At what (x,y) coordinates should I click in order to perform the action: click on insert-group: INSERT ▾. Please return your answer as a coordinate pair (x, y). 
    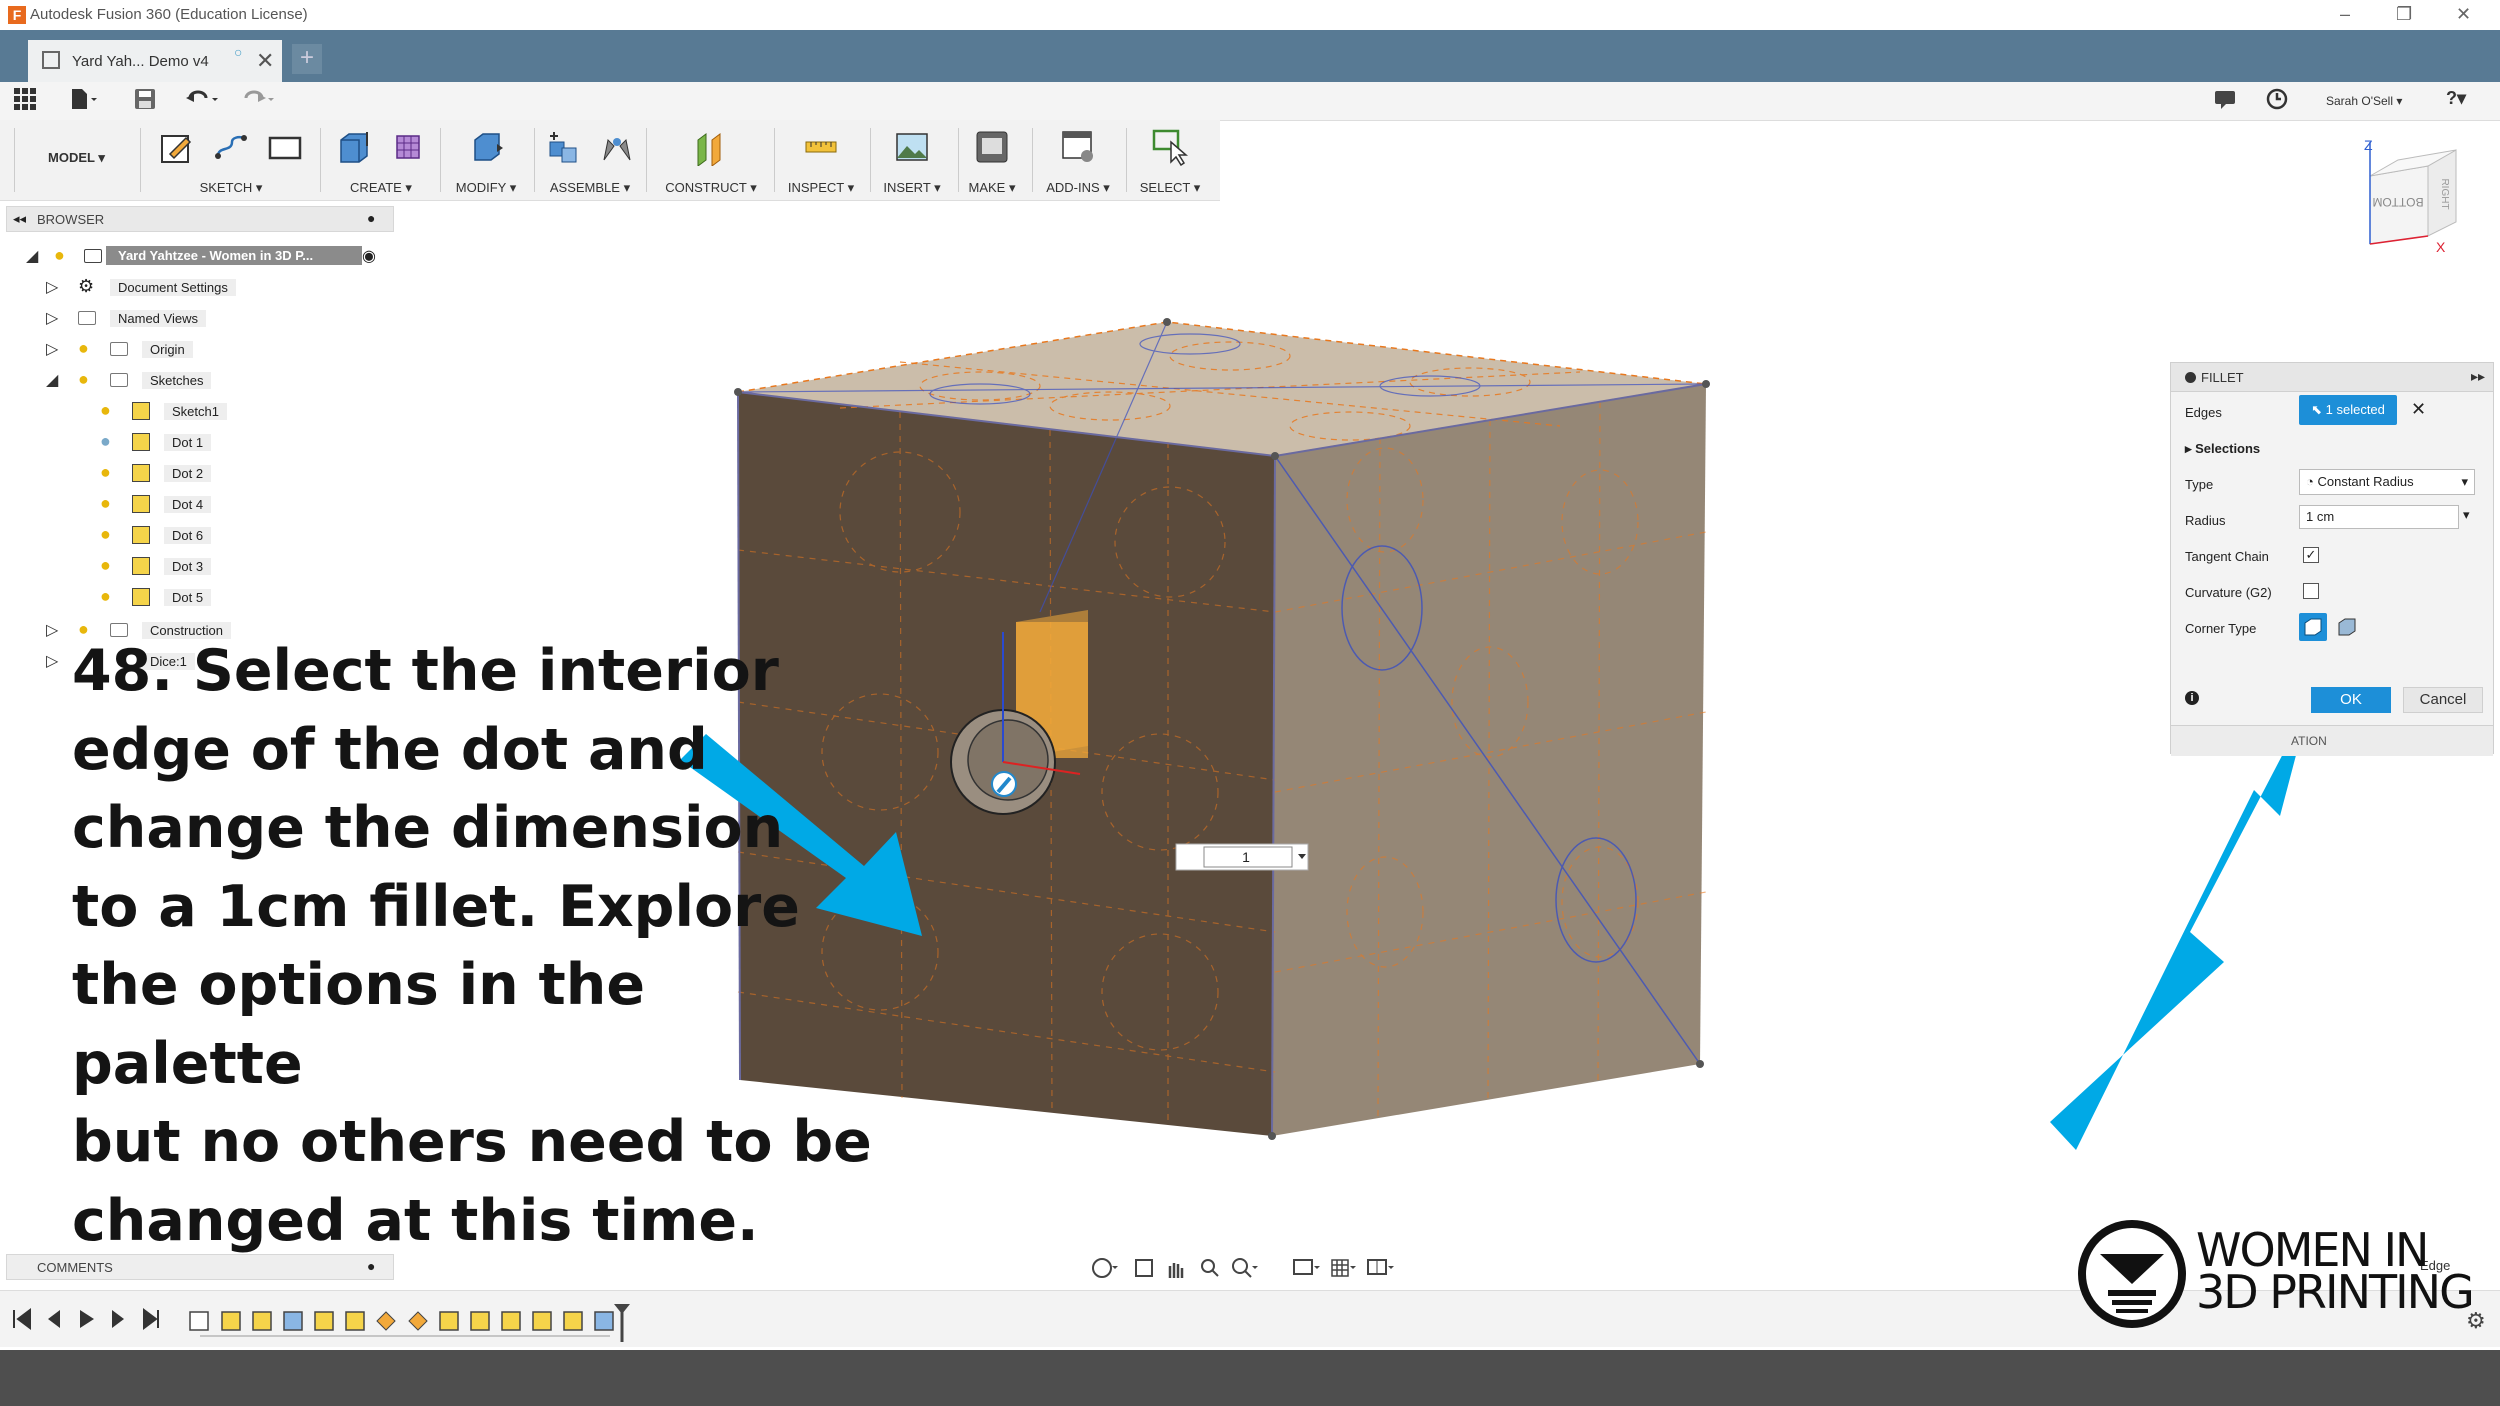
    Looking at the image, I should click on (912, 161).